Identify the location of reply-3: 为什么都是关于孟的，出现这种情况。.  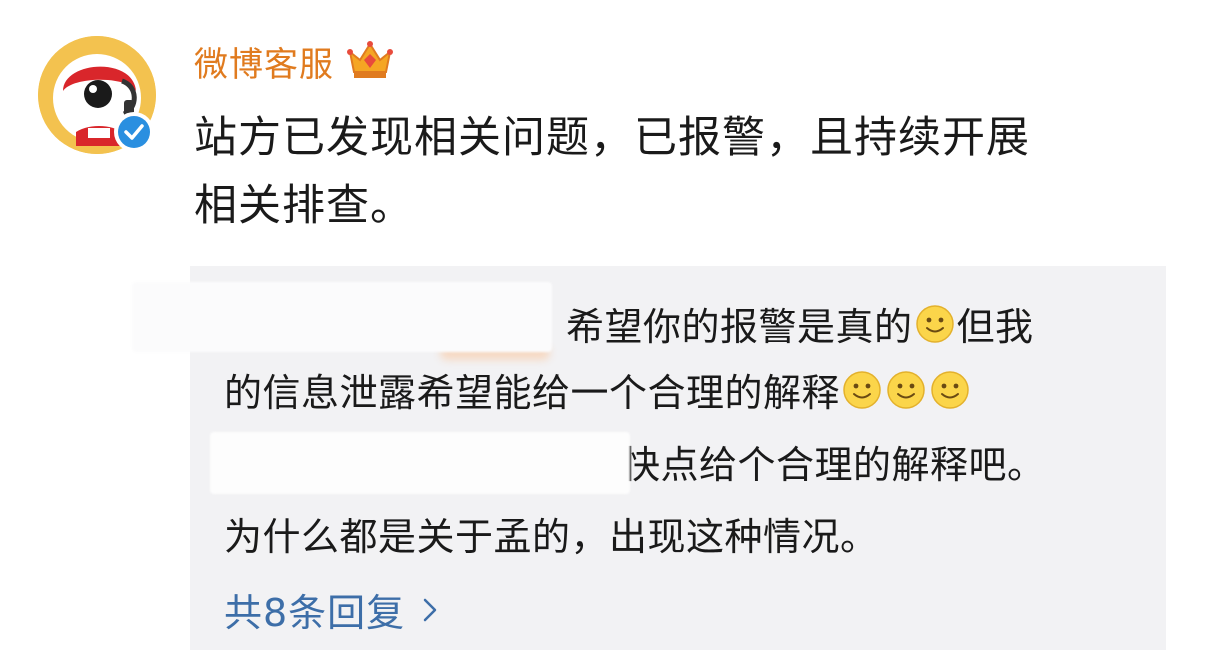
(551, 533).